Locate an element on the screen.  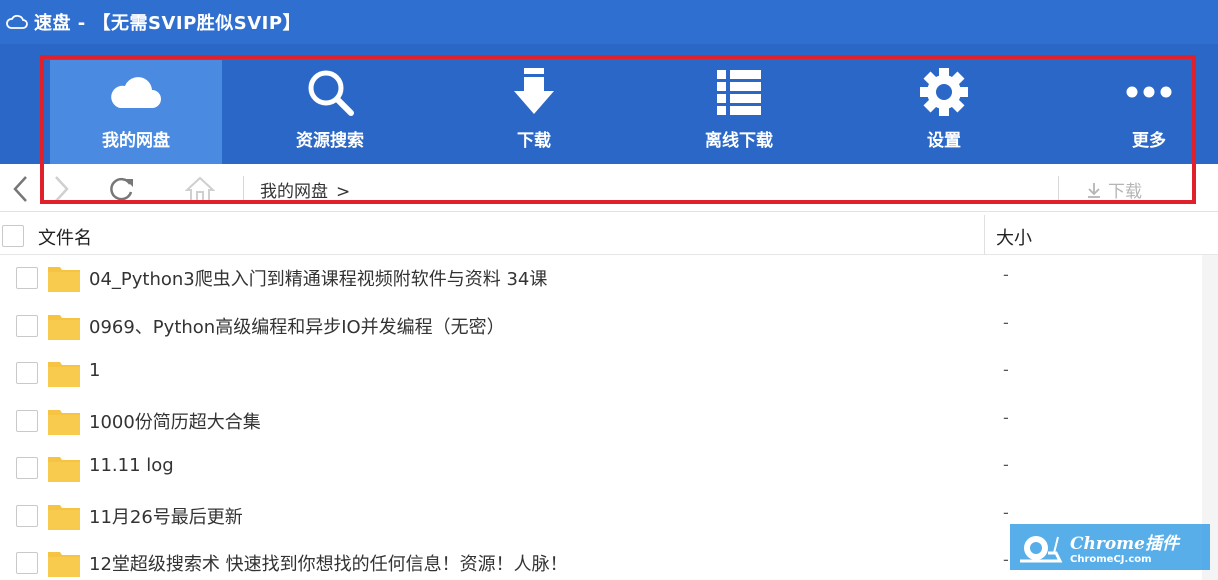
refresh-button is located at coordinates (121, 189).